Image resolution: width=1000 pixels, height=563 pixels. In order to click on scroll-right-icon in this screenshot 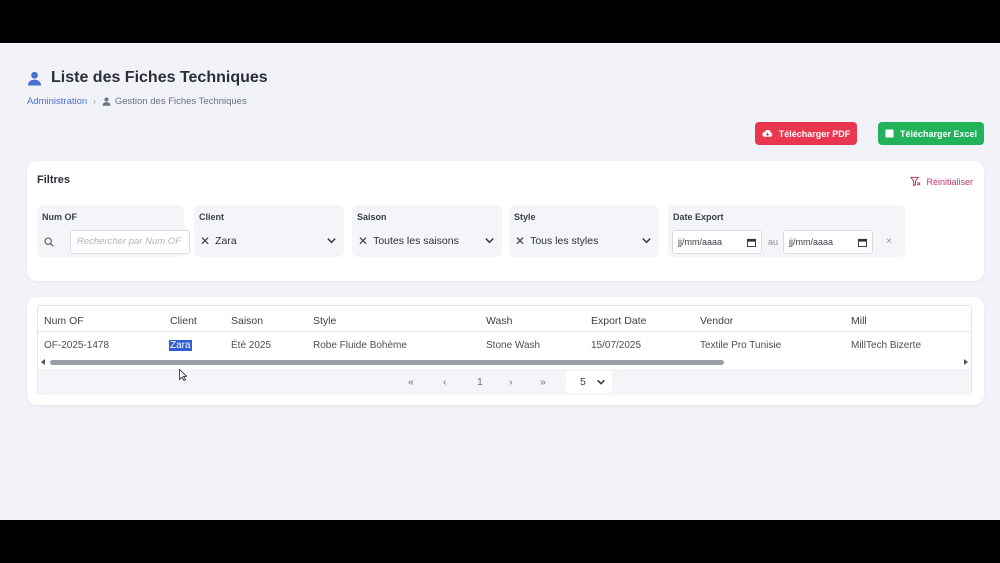, I will do `click(966, 362)`.